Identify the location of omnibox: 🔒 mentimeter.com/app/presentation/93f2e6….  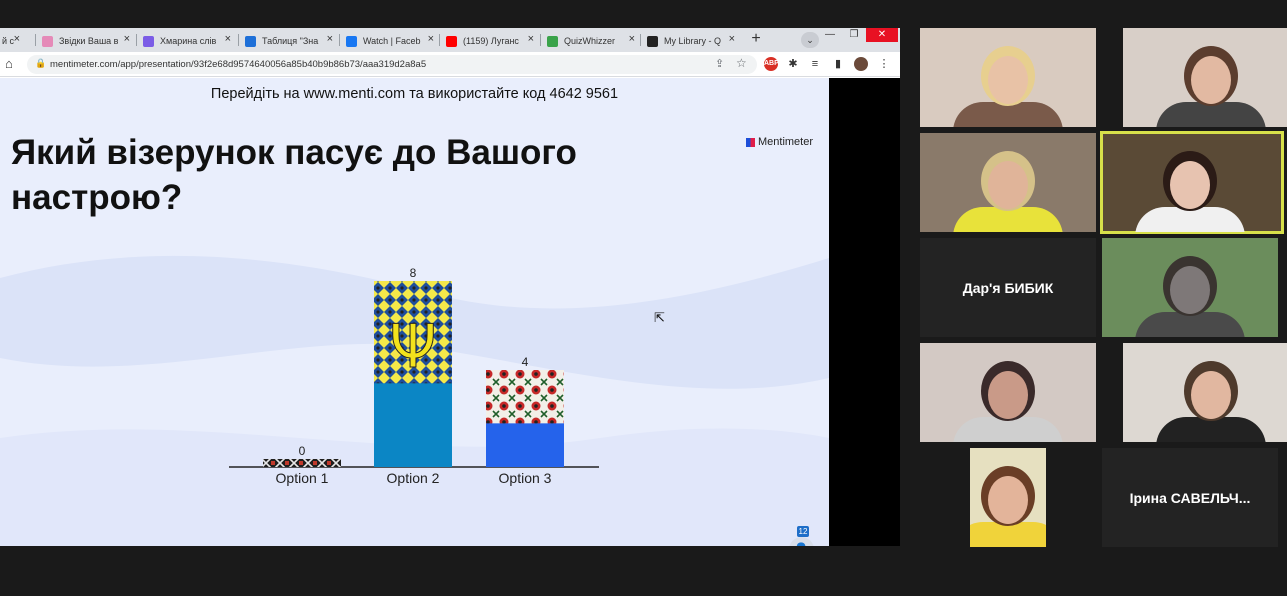
(392, 64).